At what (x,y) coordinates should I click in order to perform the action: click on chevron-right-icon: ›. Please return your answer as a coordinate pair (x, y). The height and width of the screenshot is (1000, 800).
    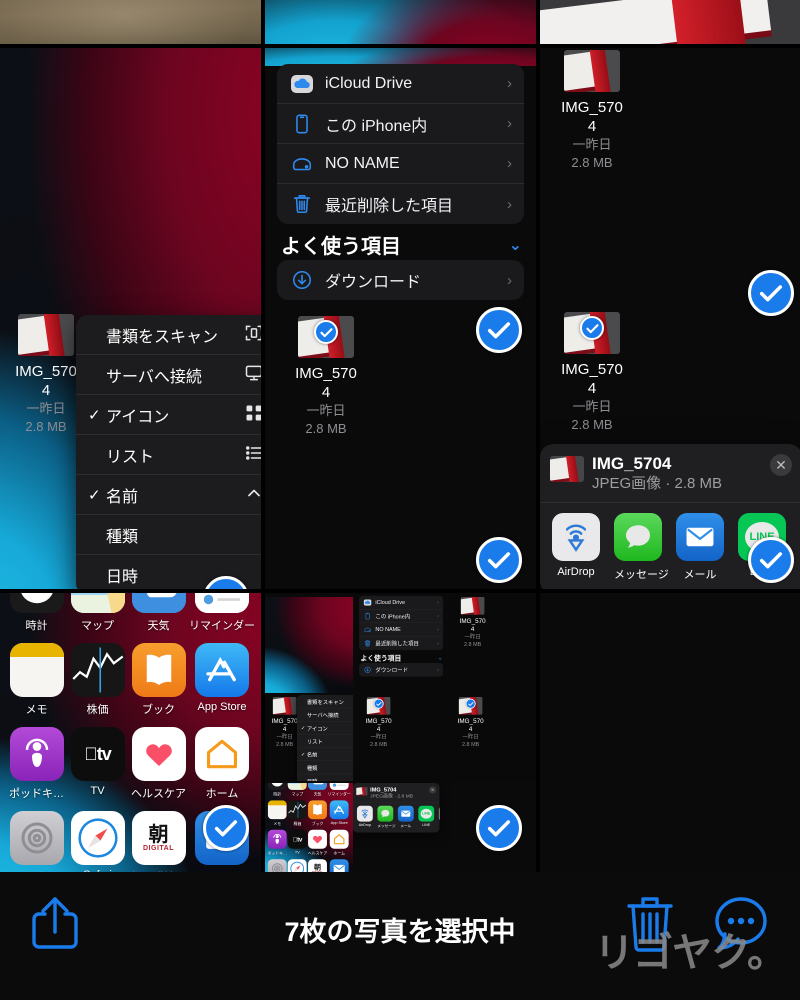
    Looking at the image, I should click on (438, 616).